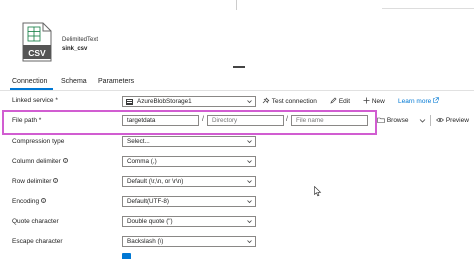  Describe the element at coordinates (436, 100) in the screenshot. I see `external-link-icon` at that location.